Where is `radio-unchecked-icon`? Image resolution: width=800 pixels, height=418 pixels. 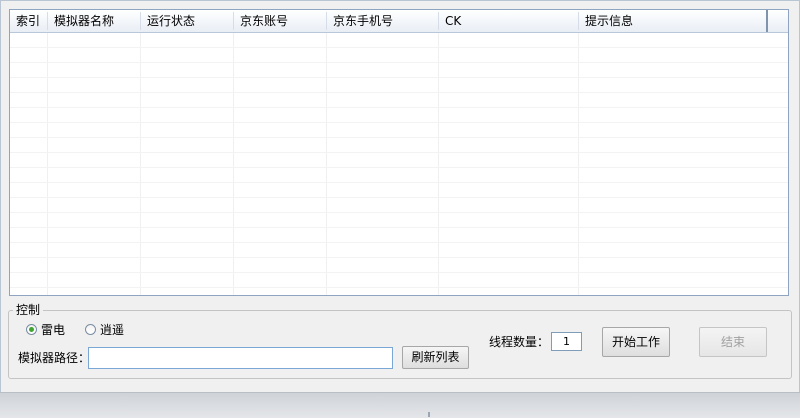 radio-unchecked-icon is located at coordinates (90, 329).